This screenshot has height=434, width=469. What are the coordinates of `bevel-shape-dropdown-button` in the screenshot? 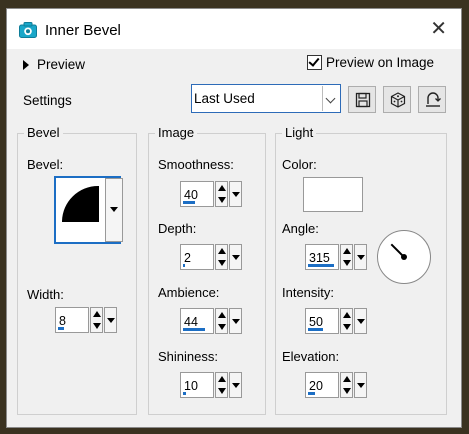 It's located at (114, 210).